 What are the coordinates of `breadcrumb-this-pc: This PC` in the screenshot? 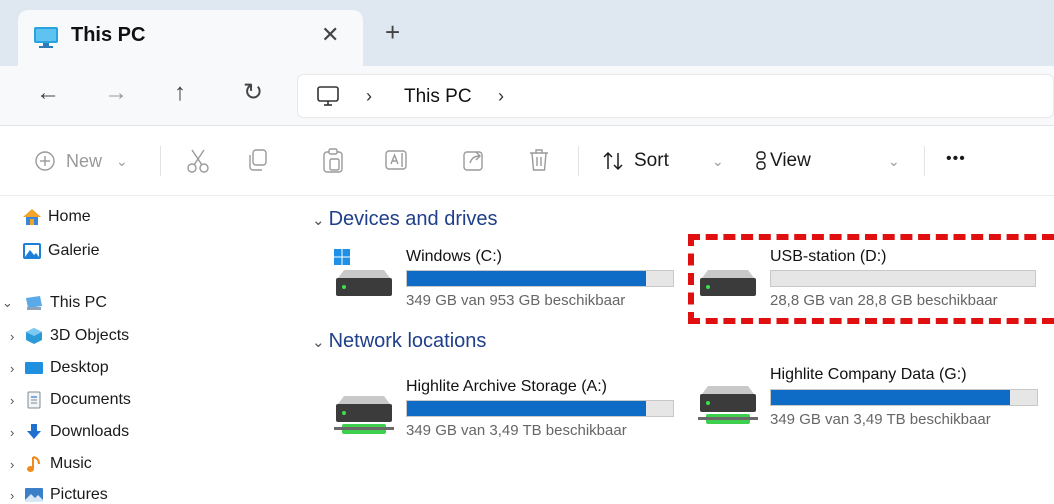 It's located at (438, 97).